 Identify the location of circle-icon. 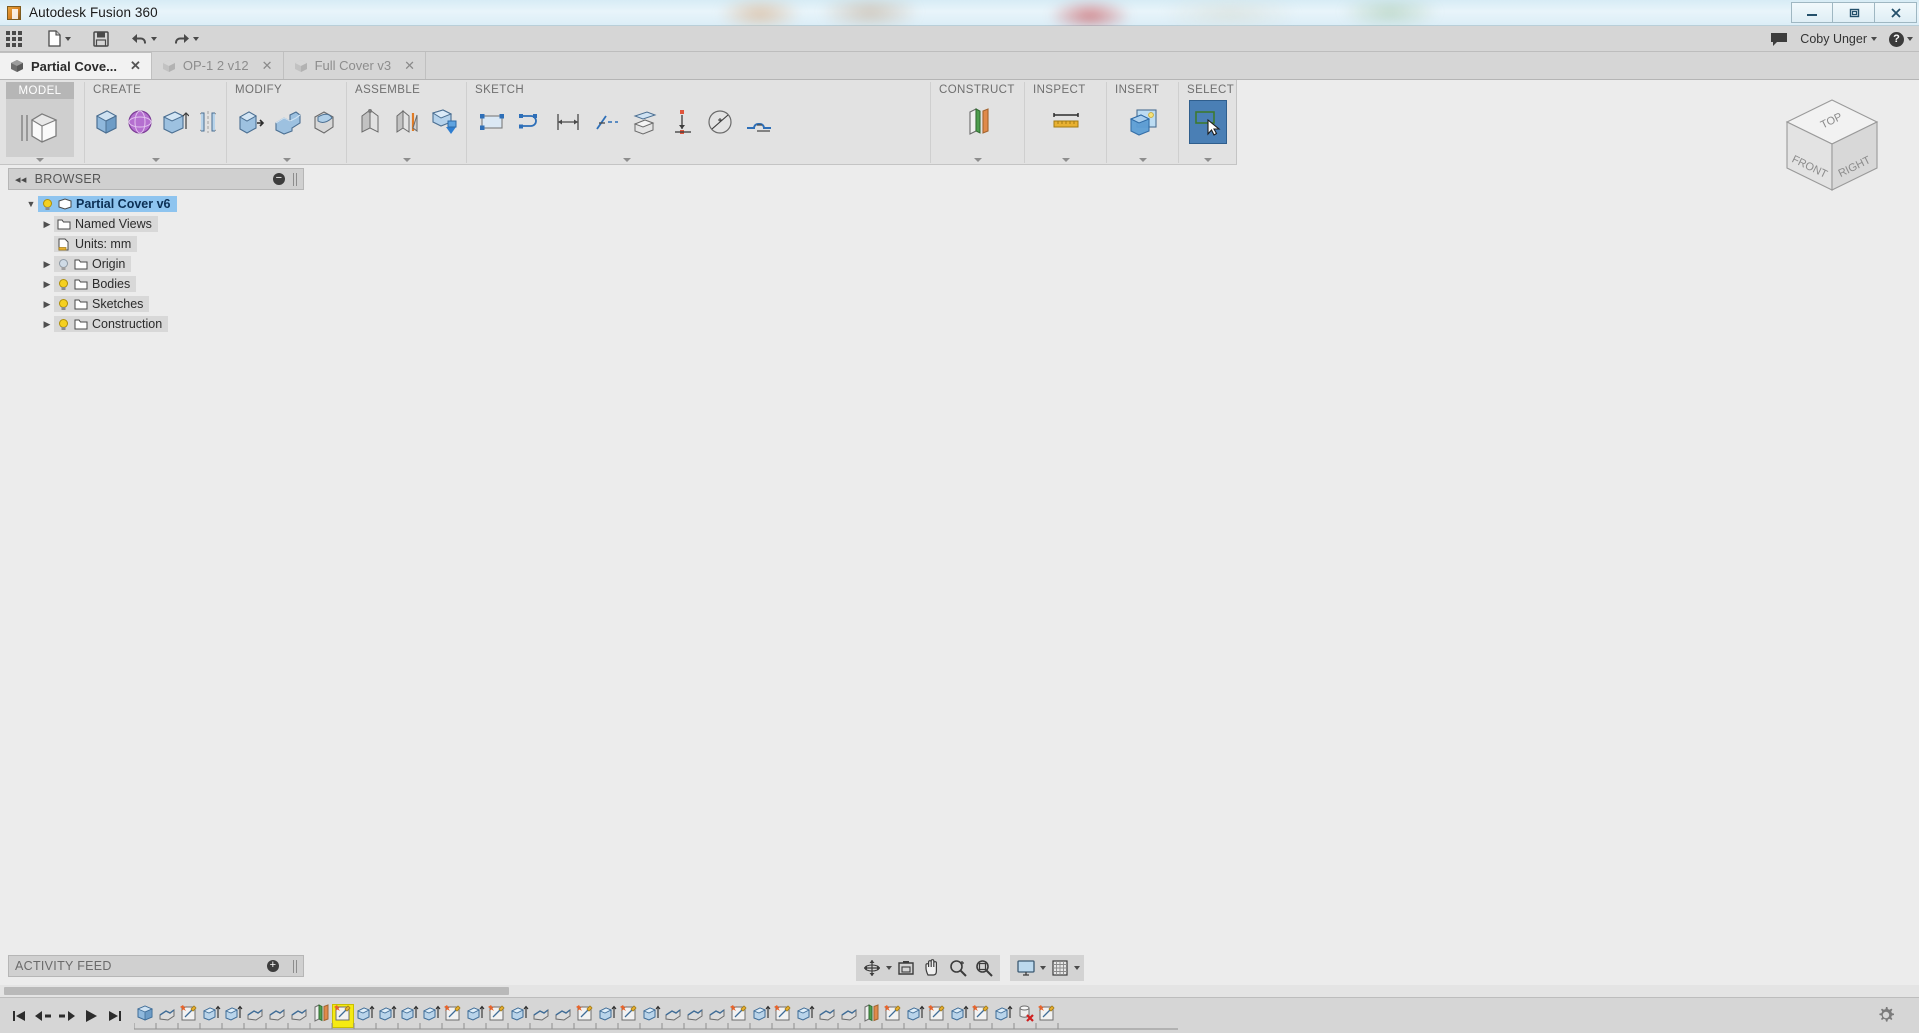
(720, 122).